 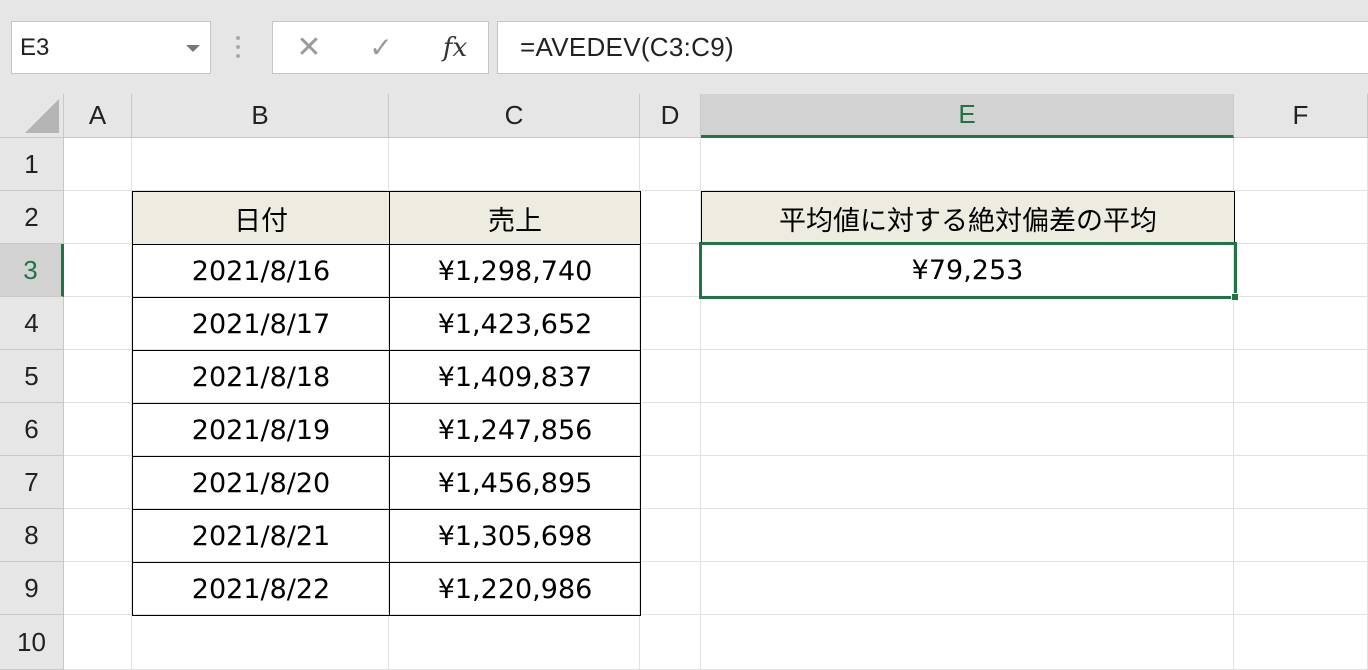 I want to click on row-header-7: 7, so click(x=32, y=482).